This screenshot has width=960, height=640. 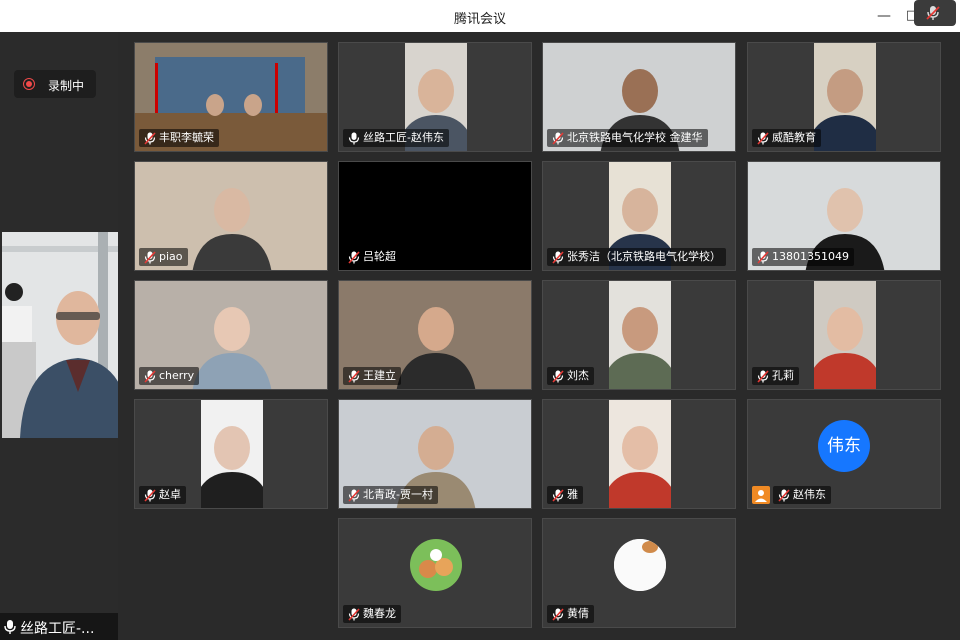 What do you see at coordinates (844, 216) in the screenshot?
I see `participant-tile: 13801351049` at bounding box center [844, 216].